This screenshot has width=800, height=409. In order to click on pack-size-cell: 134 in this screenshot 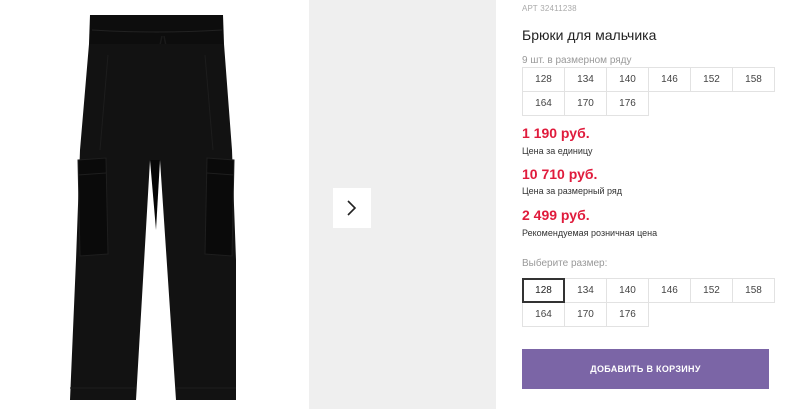, I will do `click(585, 79)`.